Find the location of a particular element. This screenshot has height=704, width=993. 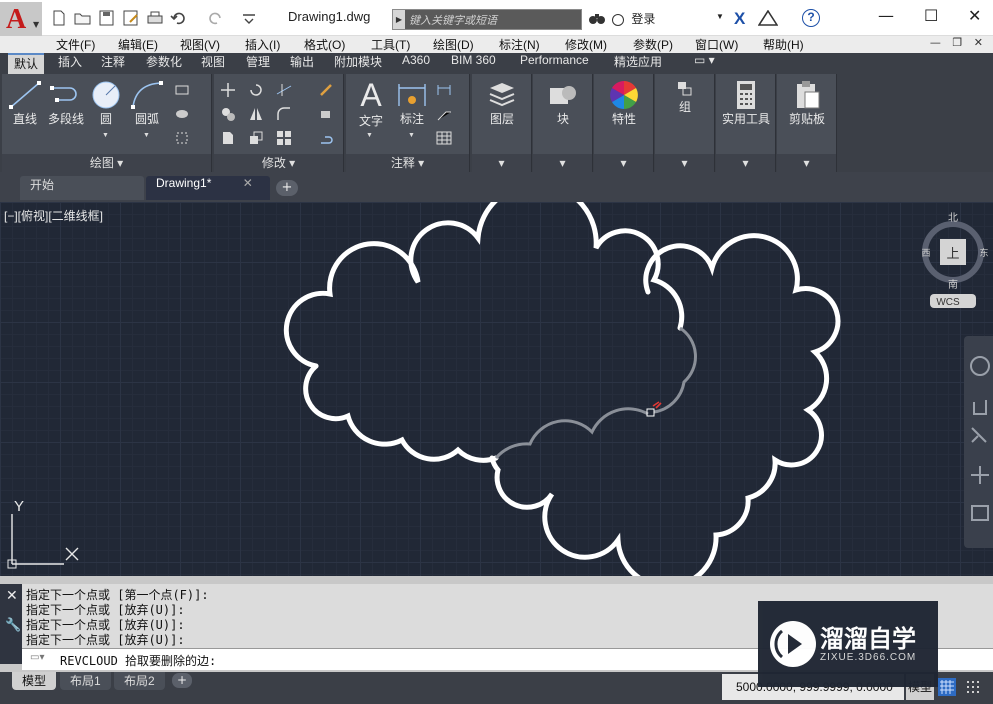

menu-edit: 编辑(E) is located at coordinates (138, 44).